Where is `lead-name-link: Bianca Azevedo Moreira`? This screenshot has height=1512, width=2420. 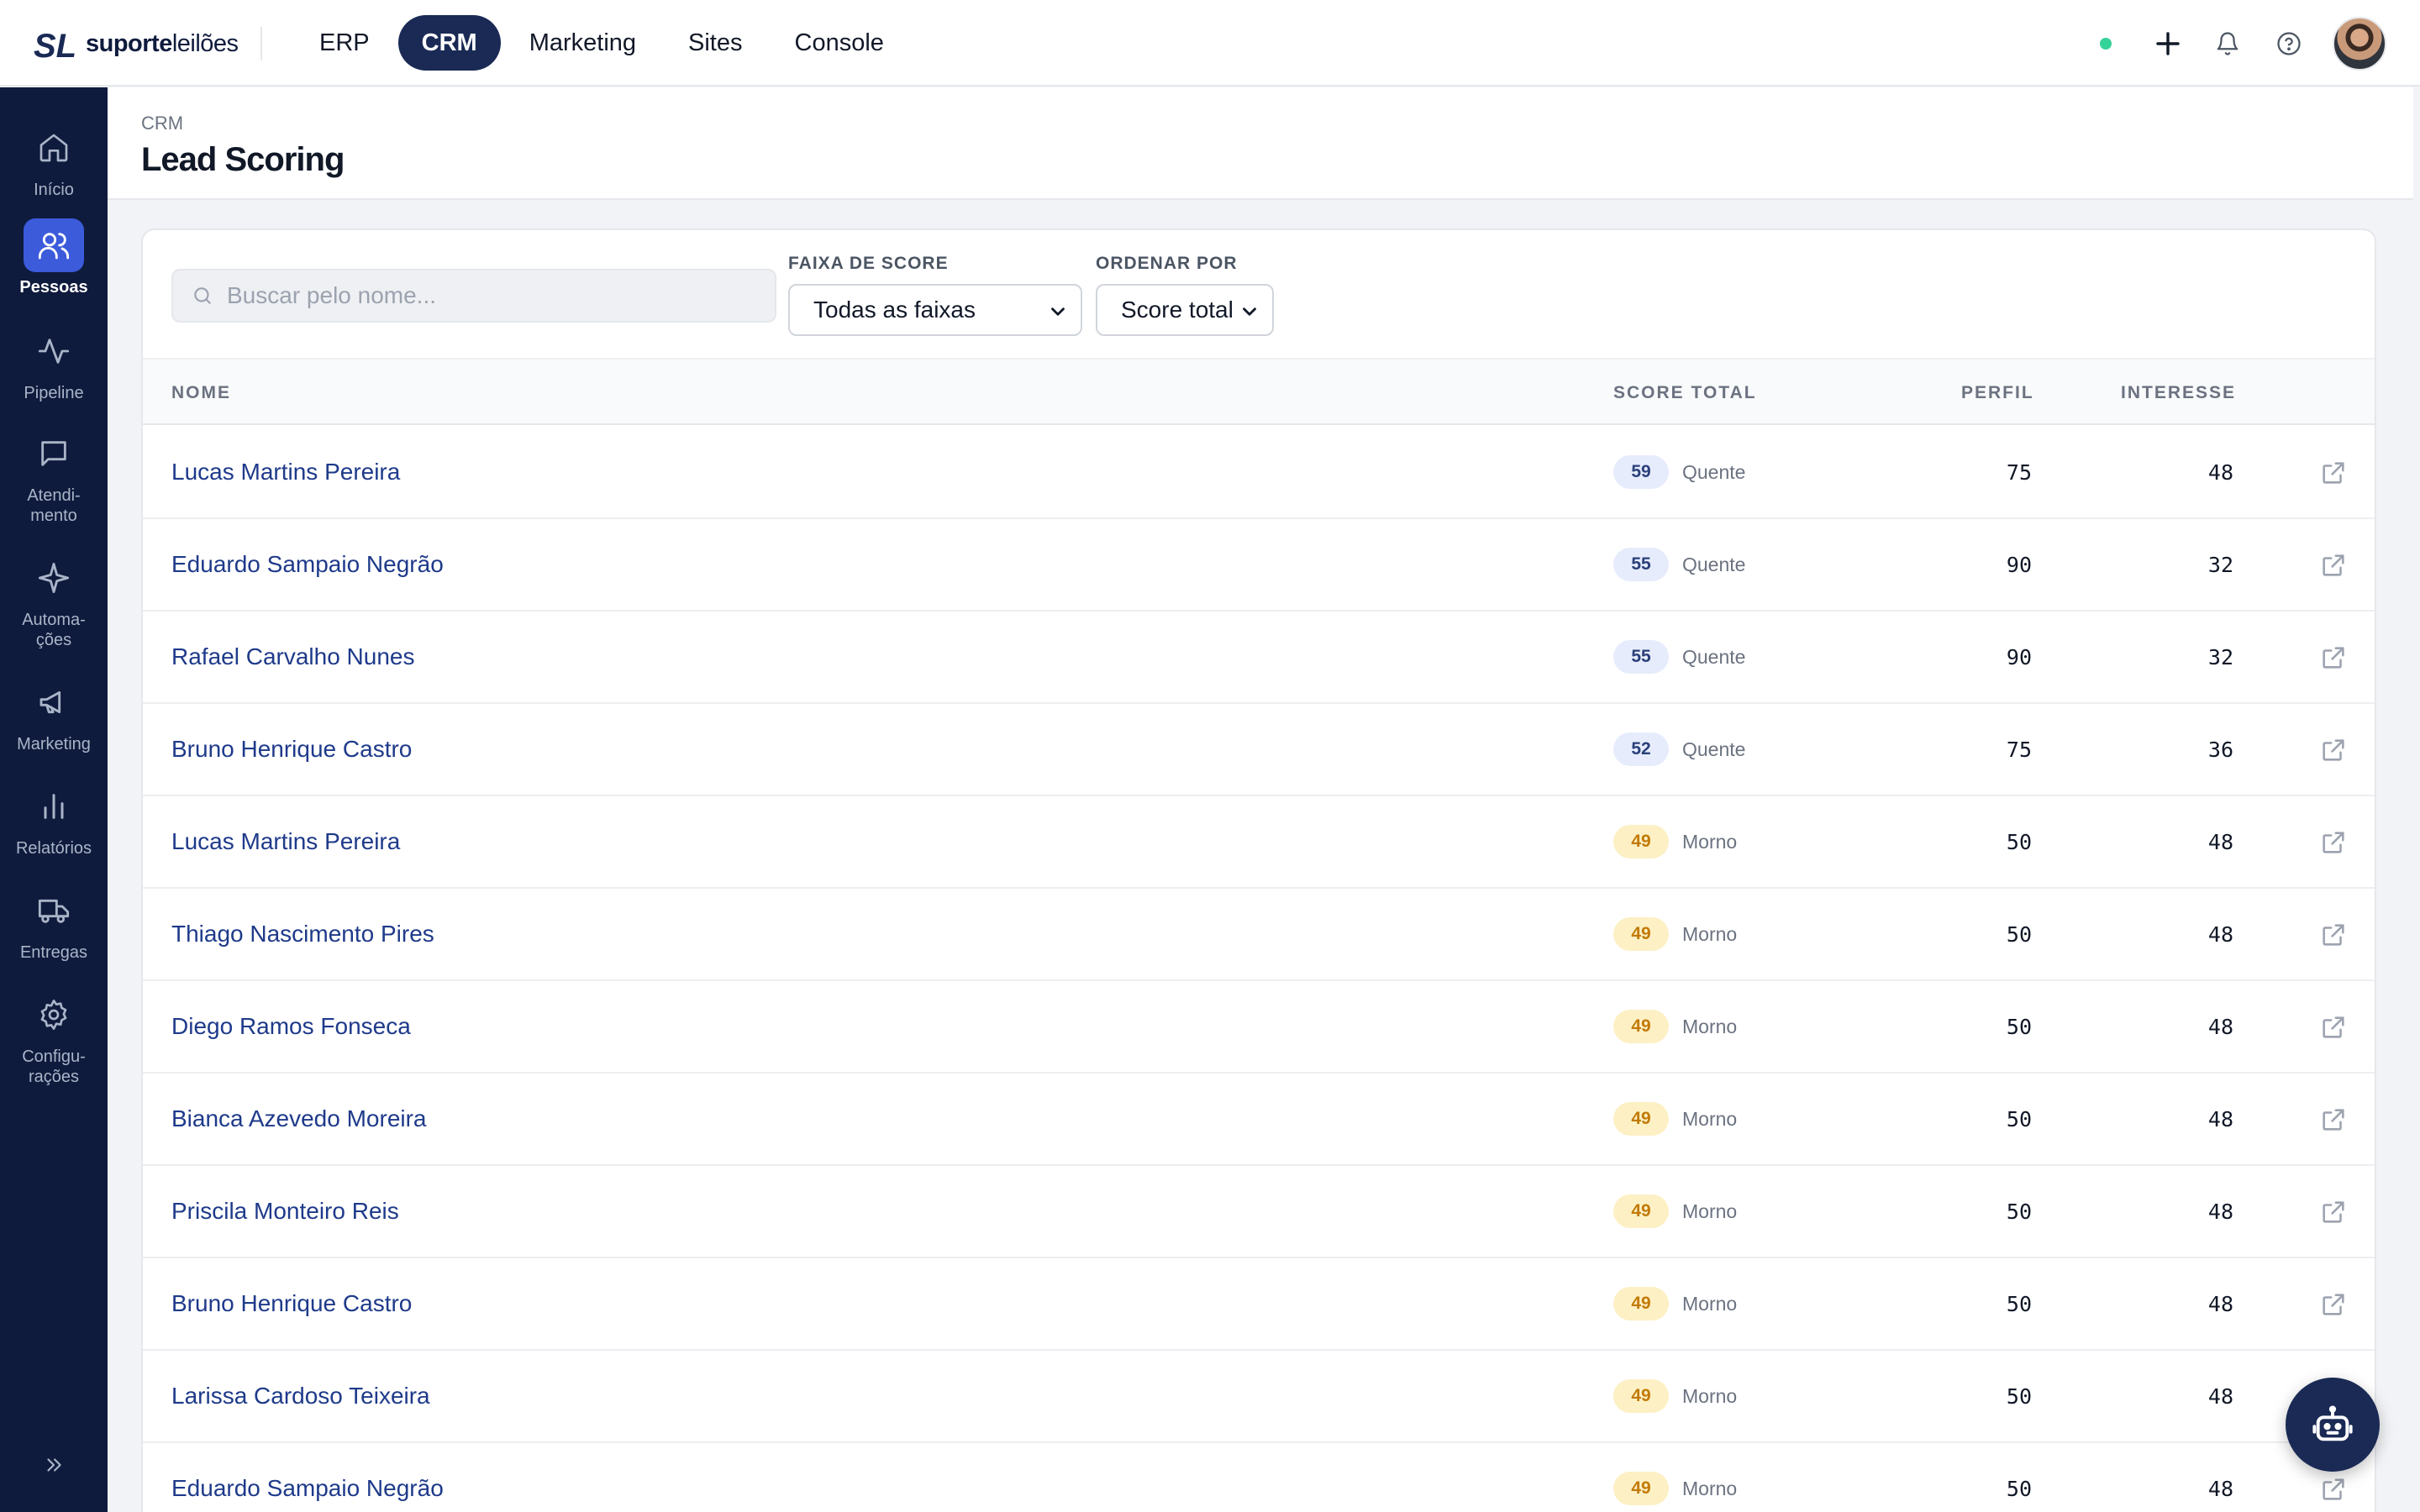
lead-name-link: Bianca Azevedo Moreira is located at coordinates (299, 1118).